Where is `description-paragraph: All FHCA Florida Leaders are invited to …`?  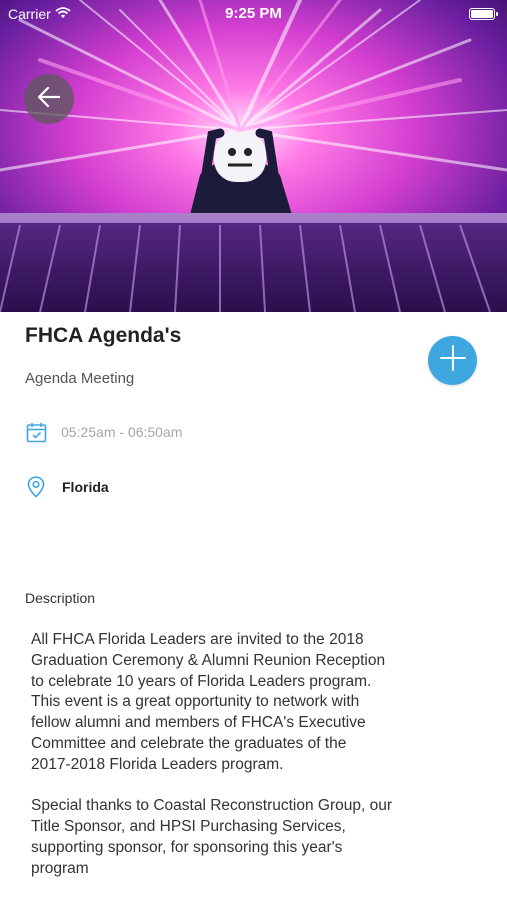
description-paragraph: All FHCA Florida Leaders are invited to … is located at coordinates (208, 702).